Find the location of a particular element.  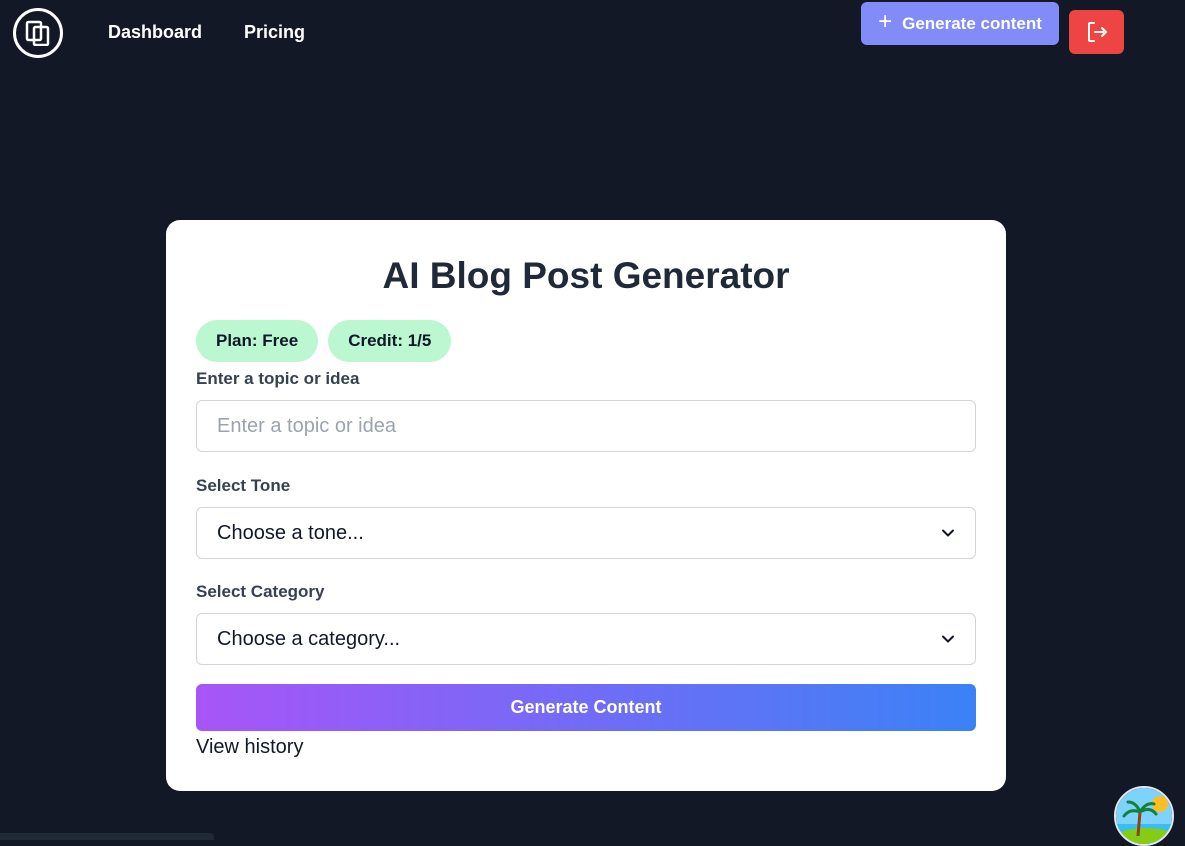

generate-content-nav-button: + Generate content is located at coordinates (960, 23).